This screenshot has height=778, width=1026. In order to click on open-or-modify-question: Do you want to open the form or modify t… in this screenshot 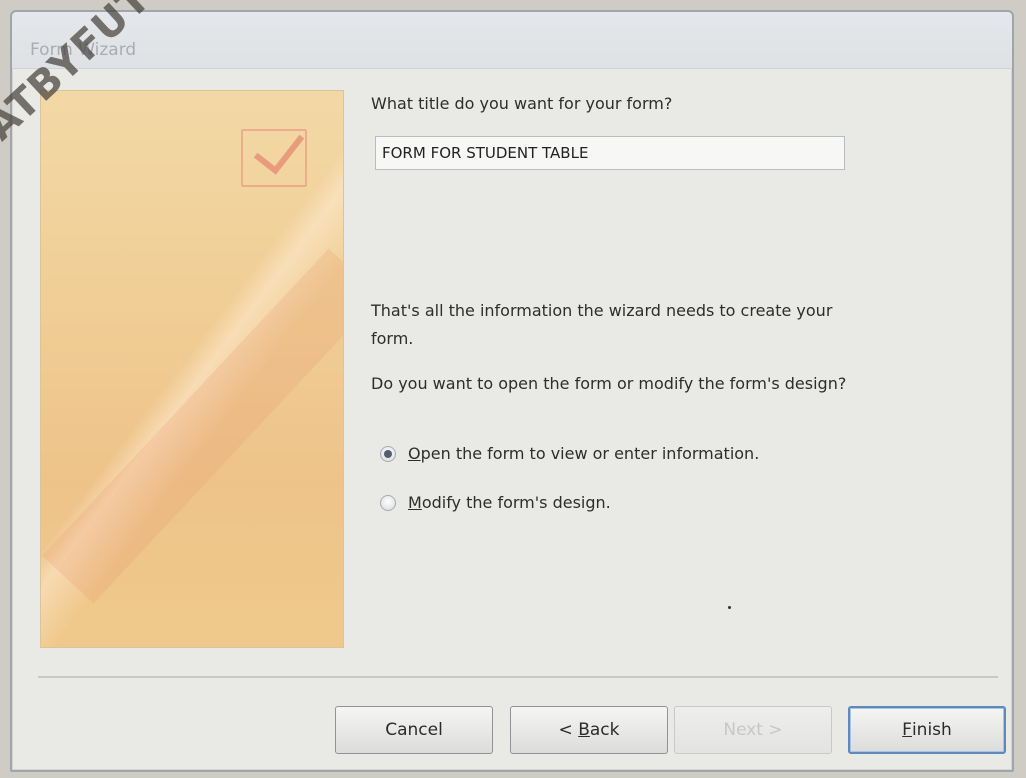, I will do `click(609, 383)`.